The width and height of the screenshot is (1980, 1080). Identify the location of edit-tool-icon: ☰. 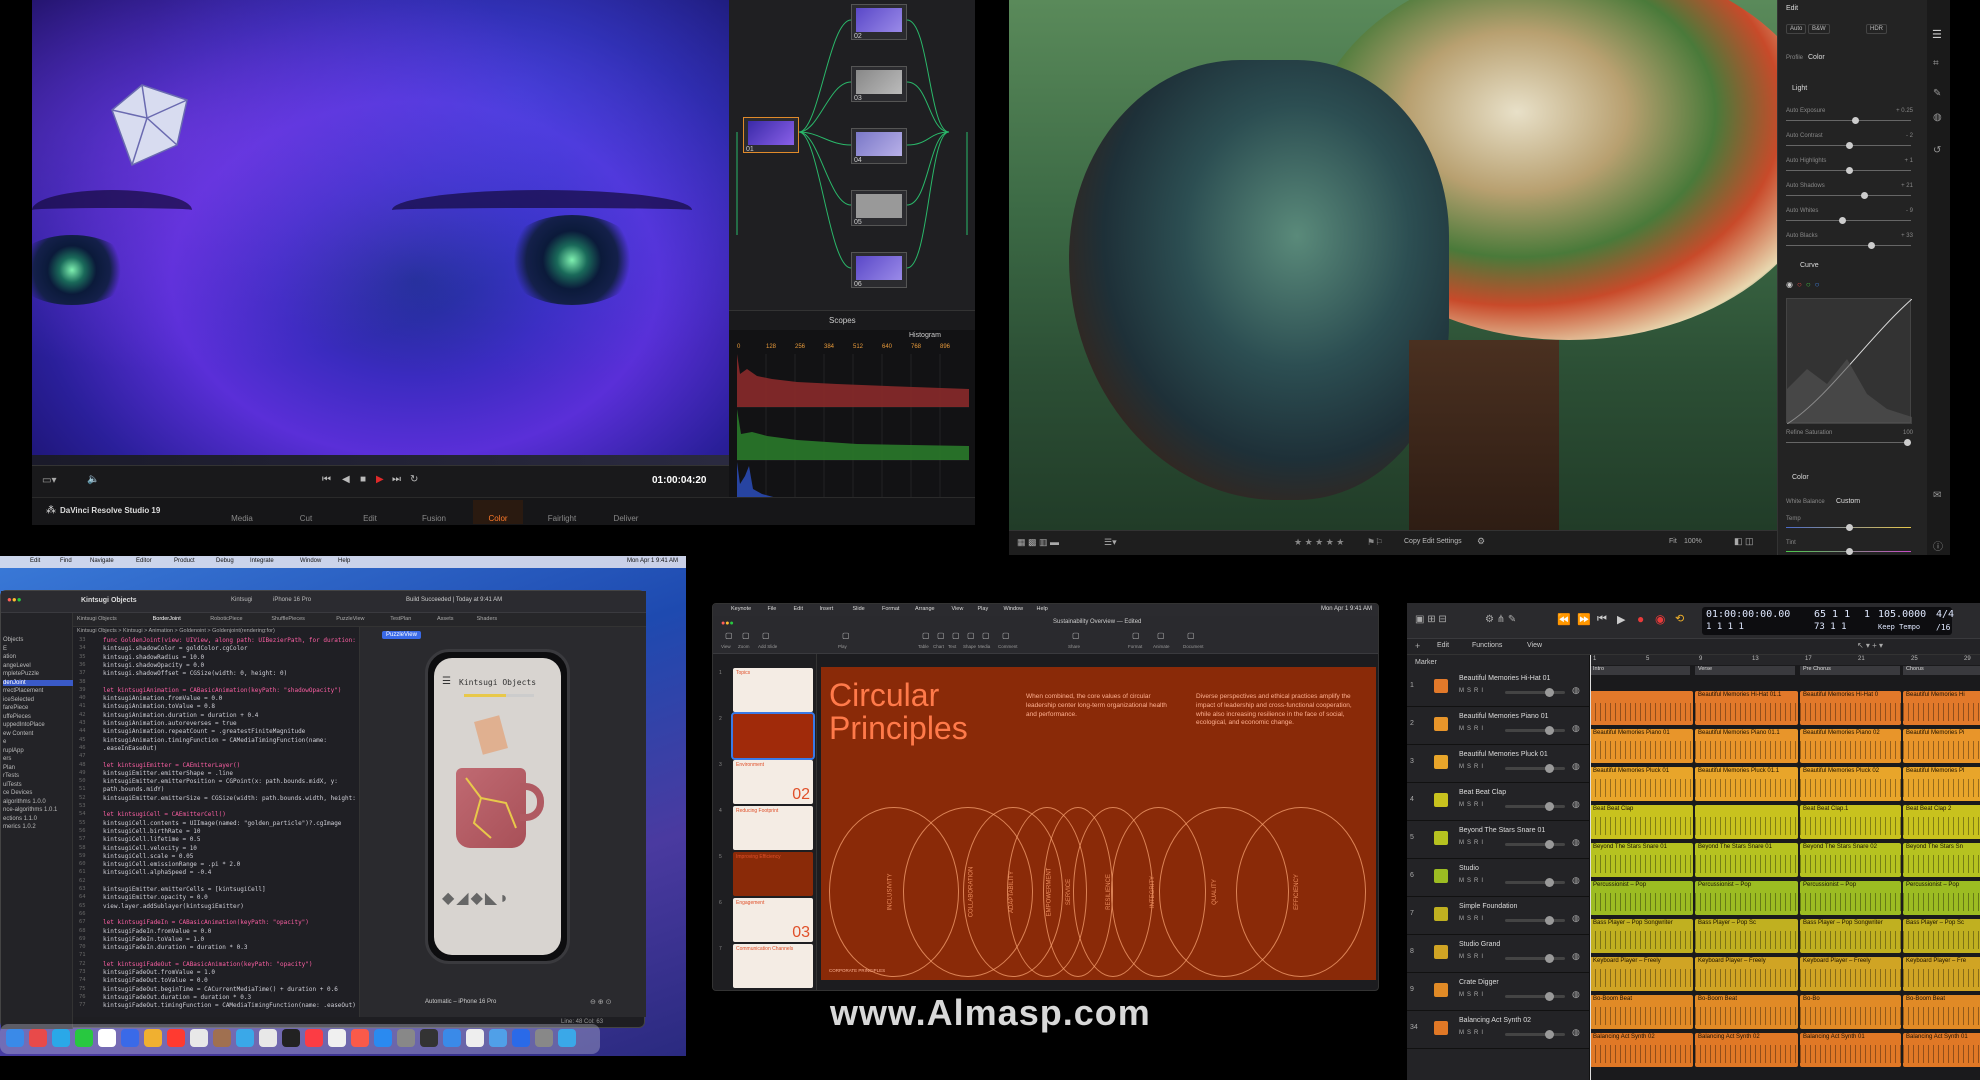
(1937, 34).